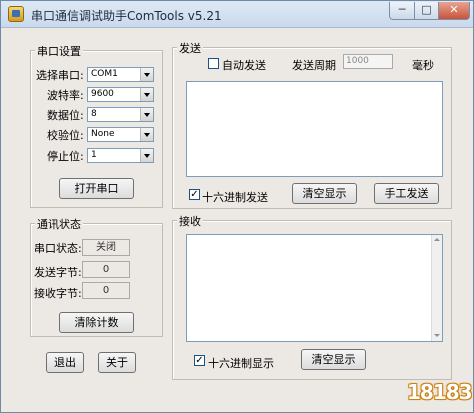 This screenshot has height=413, width=474. I want to click on open-port-button: 打开串口, so click(96, 188).